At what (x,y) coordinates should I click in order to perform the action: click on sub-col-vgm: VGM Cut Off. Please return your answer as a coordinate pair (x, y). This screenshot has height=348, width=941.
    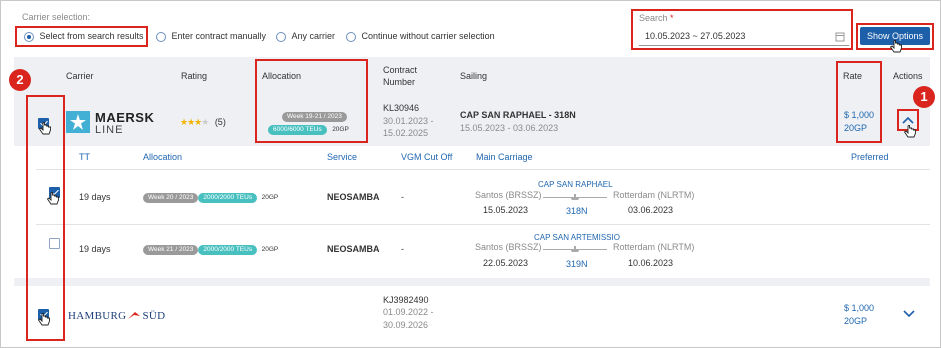
    Looking at the image, I should click on (427, 157).